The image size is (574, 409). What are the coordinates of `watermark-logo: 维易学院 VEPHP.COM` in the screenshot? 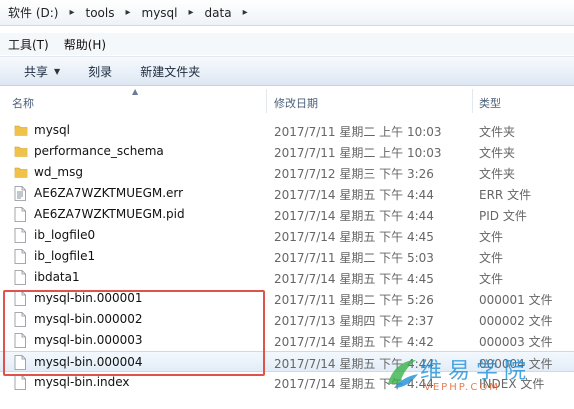 It's located at (477, 379).